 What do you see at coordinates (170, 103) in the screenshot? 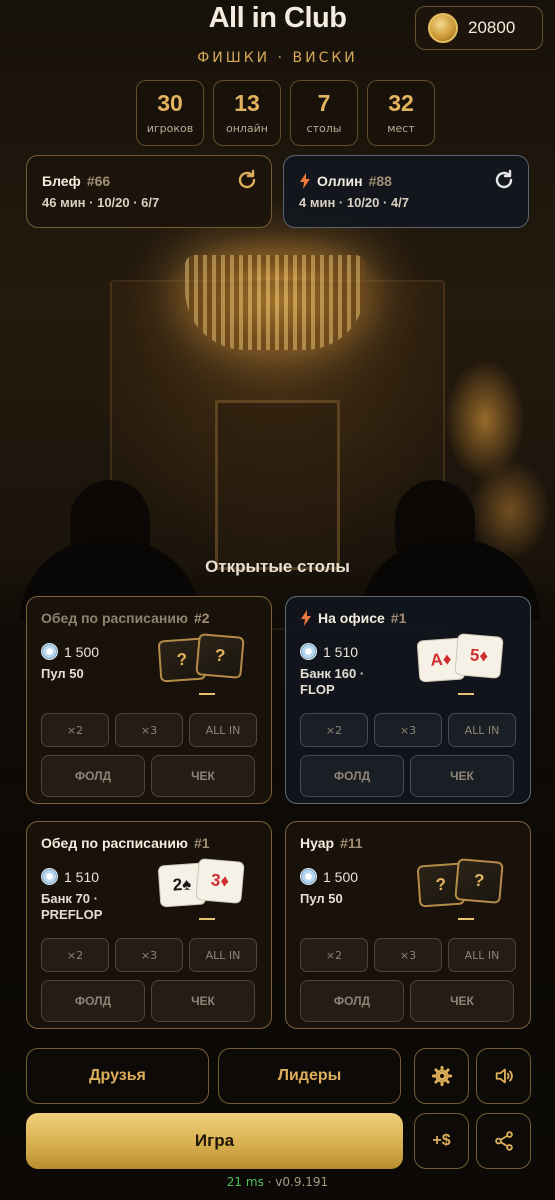
I see `stat-value: 30` at bounding box center [170, 103].